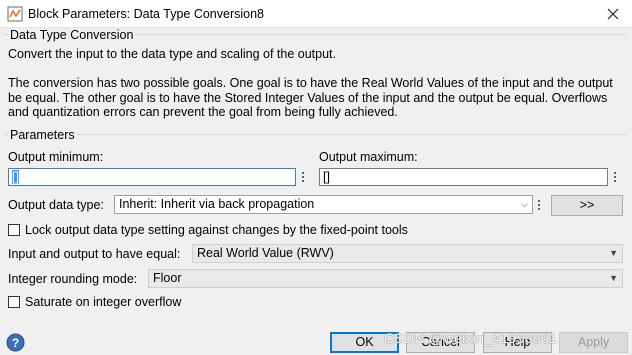 Image resolution: width=632 pixels, height=355 pixels. I want to click on output-data-type-select: Inherit: Inherit via back propagation ⌵, so click(323, 204).